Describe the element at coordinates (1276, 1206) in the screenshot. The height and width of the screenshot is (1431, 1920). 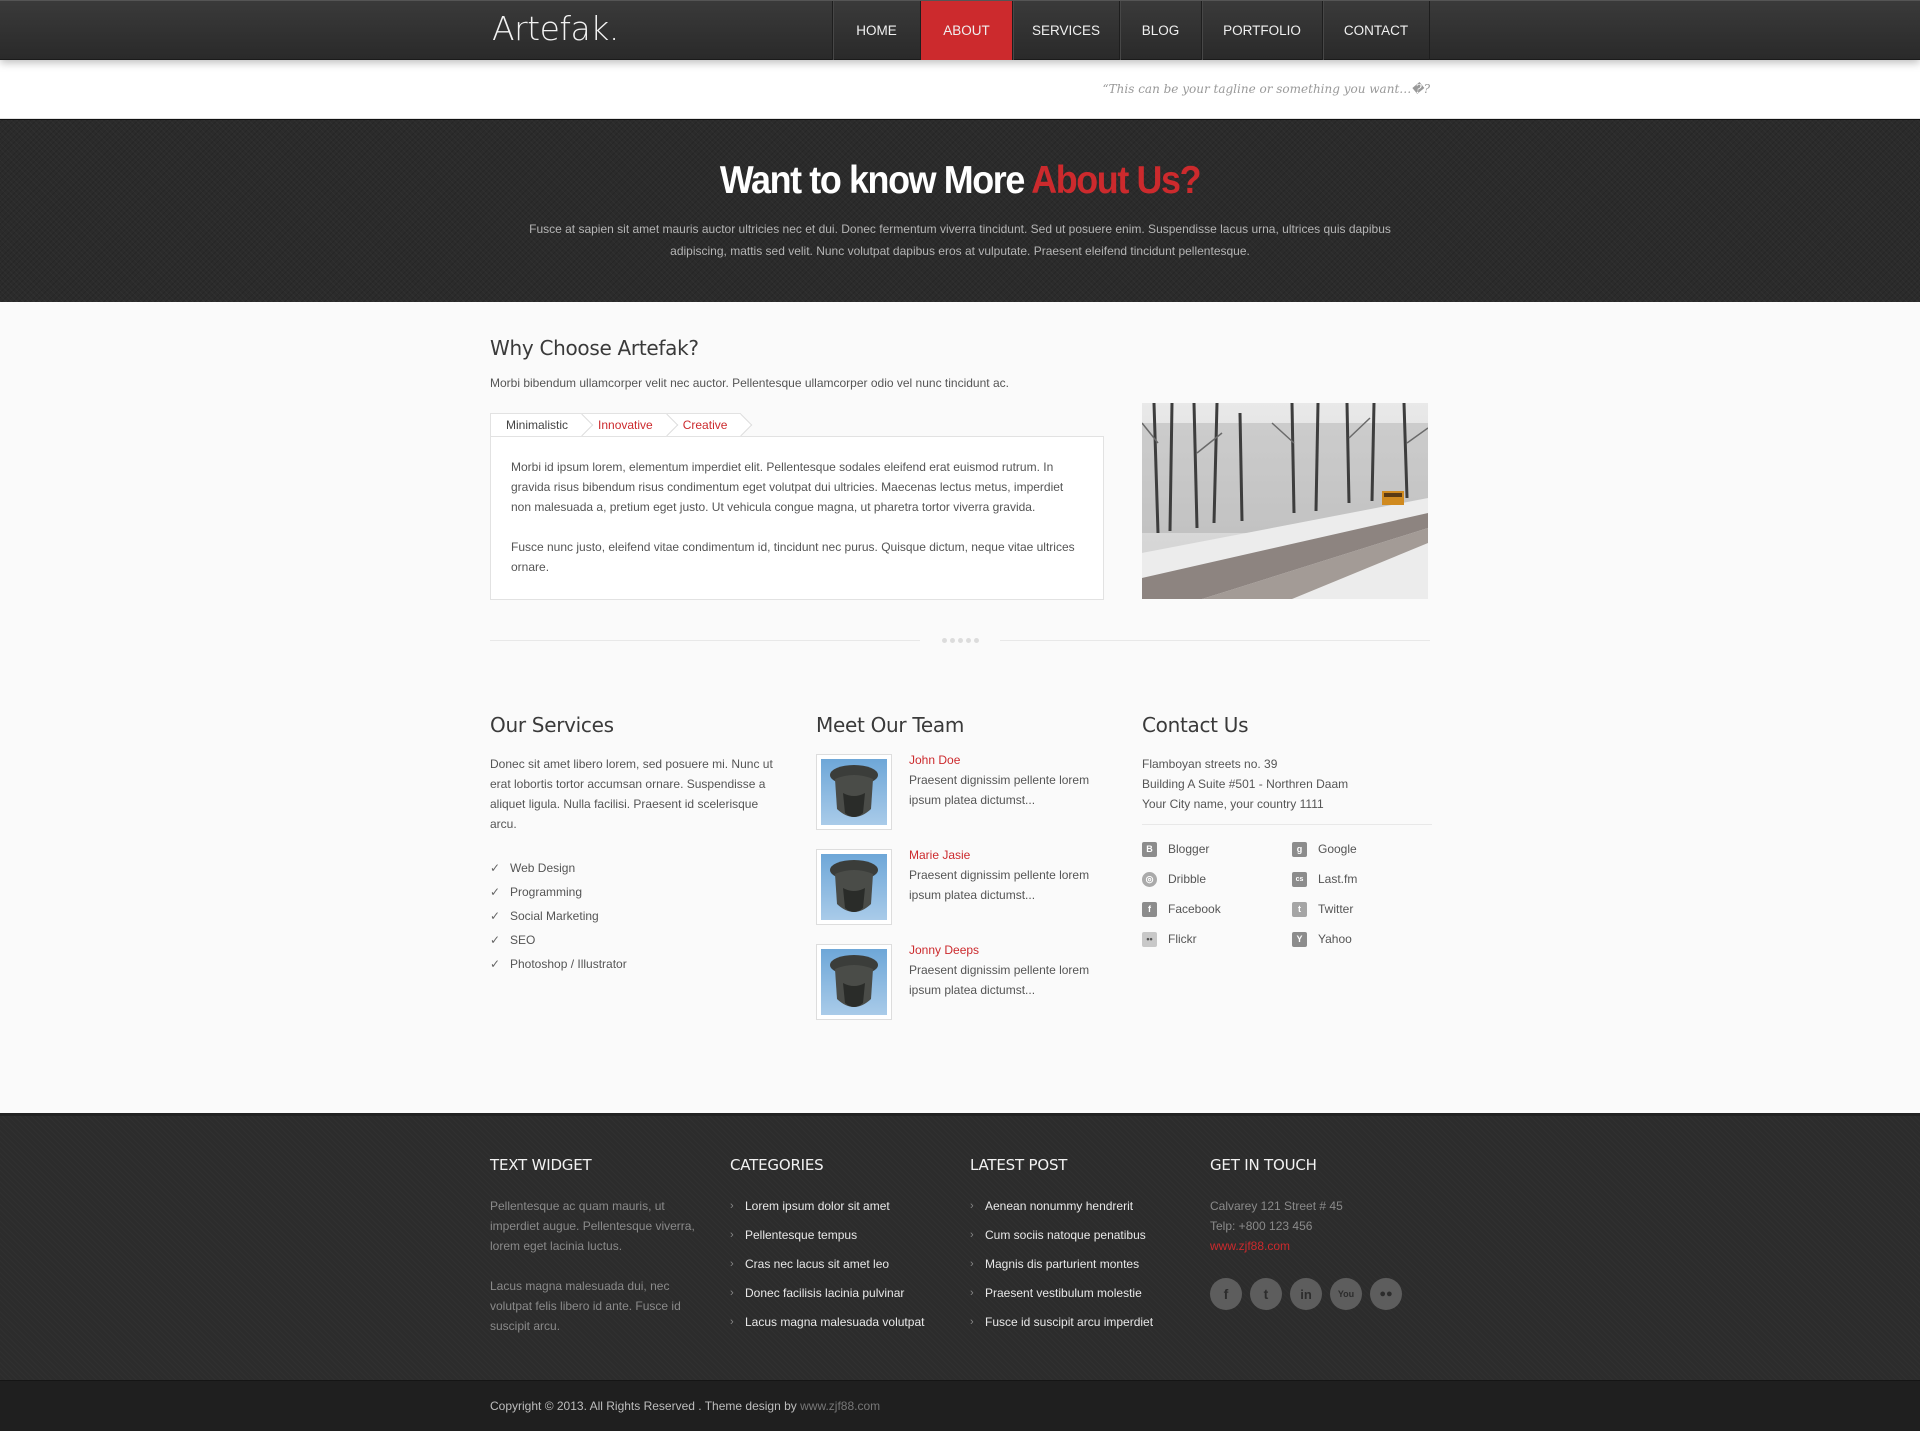
I see `contact-line: Calvarey 121 Street # 45` at that location.